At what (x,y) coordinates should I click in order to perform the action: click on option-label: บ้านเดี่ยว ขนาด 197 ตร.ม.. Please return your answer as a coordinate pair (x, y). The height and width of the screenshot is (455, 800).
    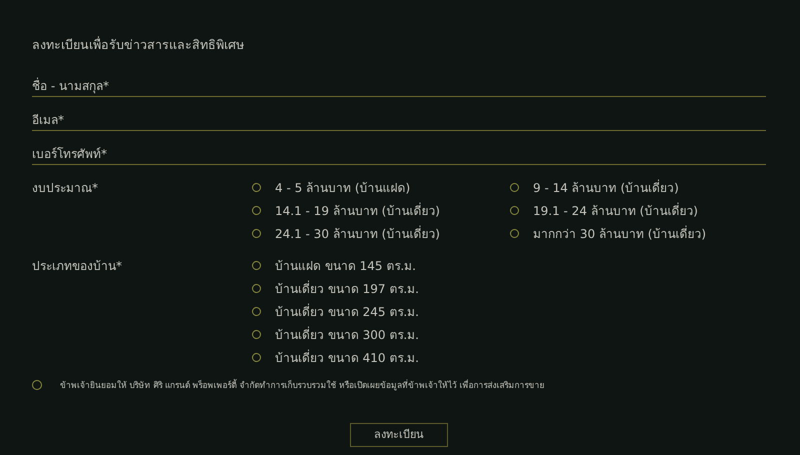
    Looking at the image, I should click on (347, 289).